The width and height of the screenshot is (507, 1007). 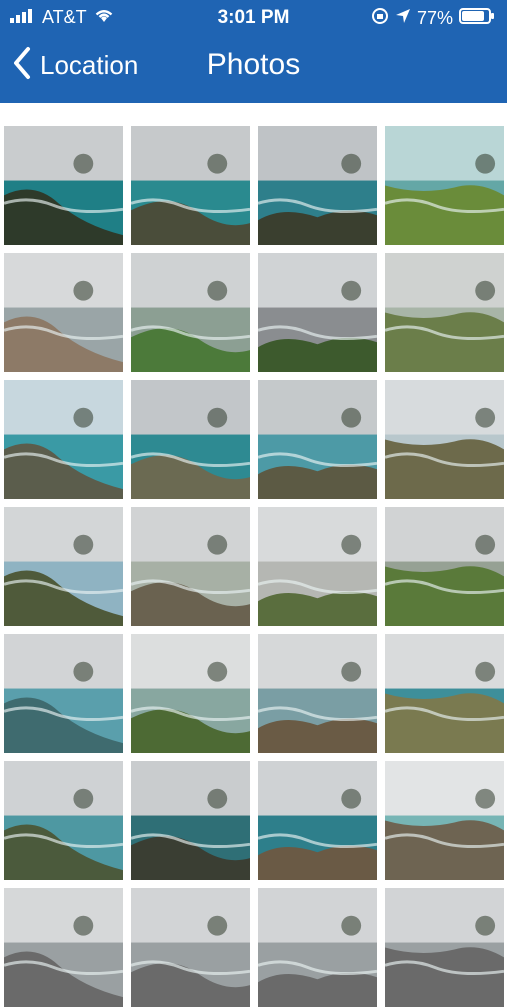 I want to click on nav-row: Location Photos, so click(x=253, y=70).